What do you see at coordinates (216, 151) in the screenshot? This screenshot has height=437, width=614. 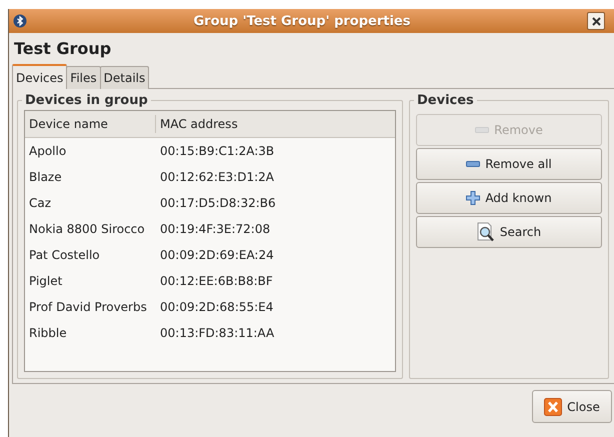 I see `table-cell-text: 00:15:B9:C1:2A:3B` at bounding box center [216, 151].